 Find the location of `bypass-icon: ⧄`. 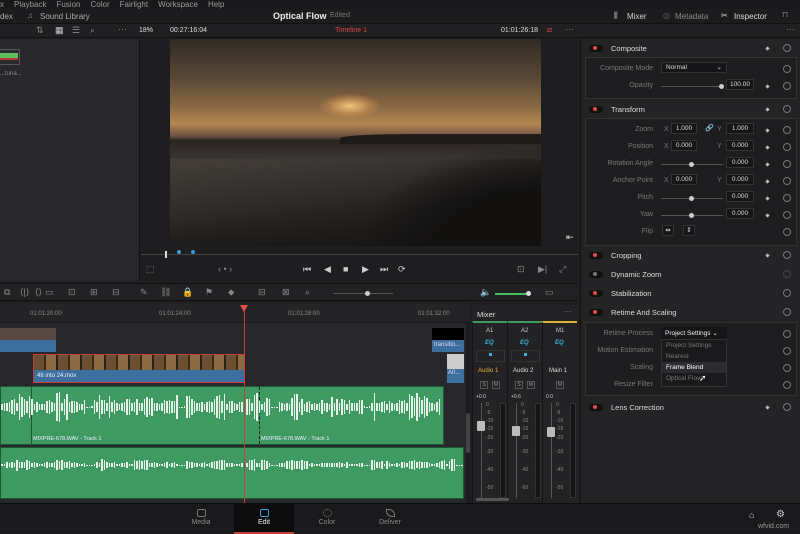

bypass-icon: ⧄ is located at coordinates (549, 30).